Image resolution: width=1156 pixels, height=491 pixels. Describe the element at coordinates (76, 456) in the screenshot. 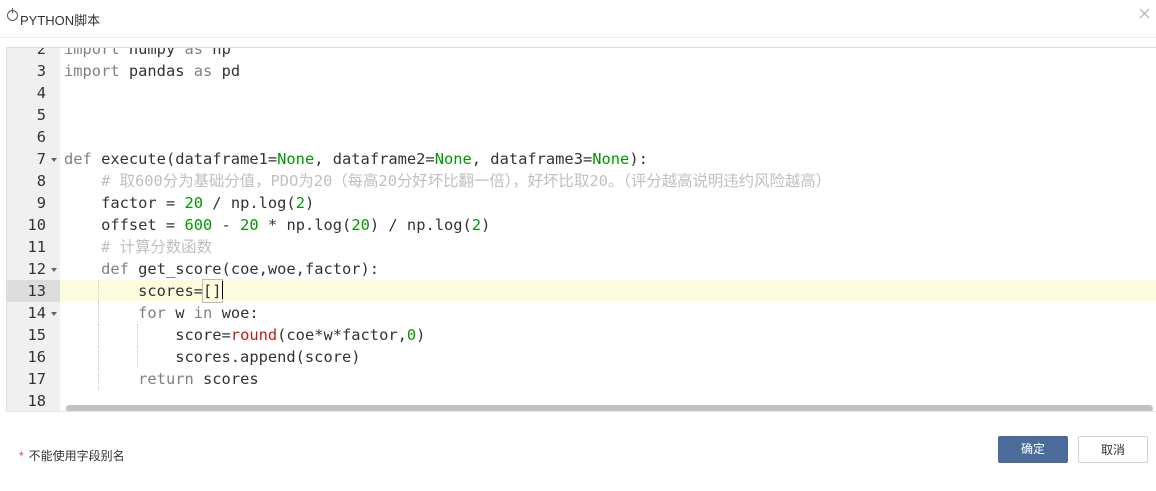

I see `alias-note-text: 不能使用字段别名` at that location.